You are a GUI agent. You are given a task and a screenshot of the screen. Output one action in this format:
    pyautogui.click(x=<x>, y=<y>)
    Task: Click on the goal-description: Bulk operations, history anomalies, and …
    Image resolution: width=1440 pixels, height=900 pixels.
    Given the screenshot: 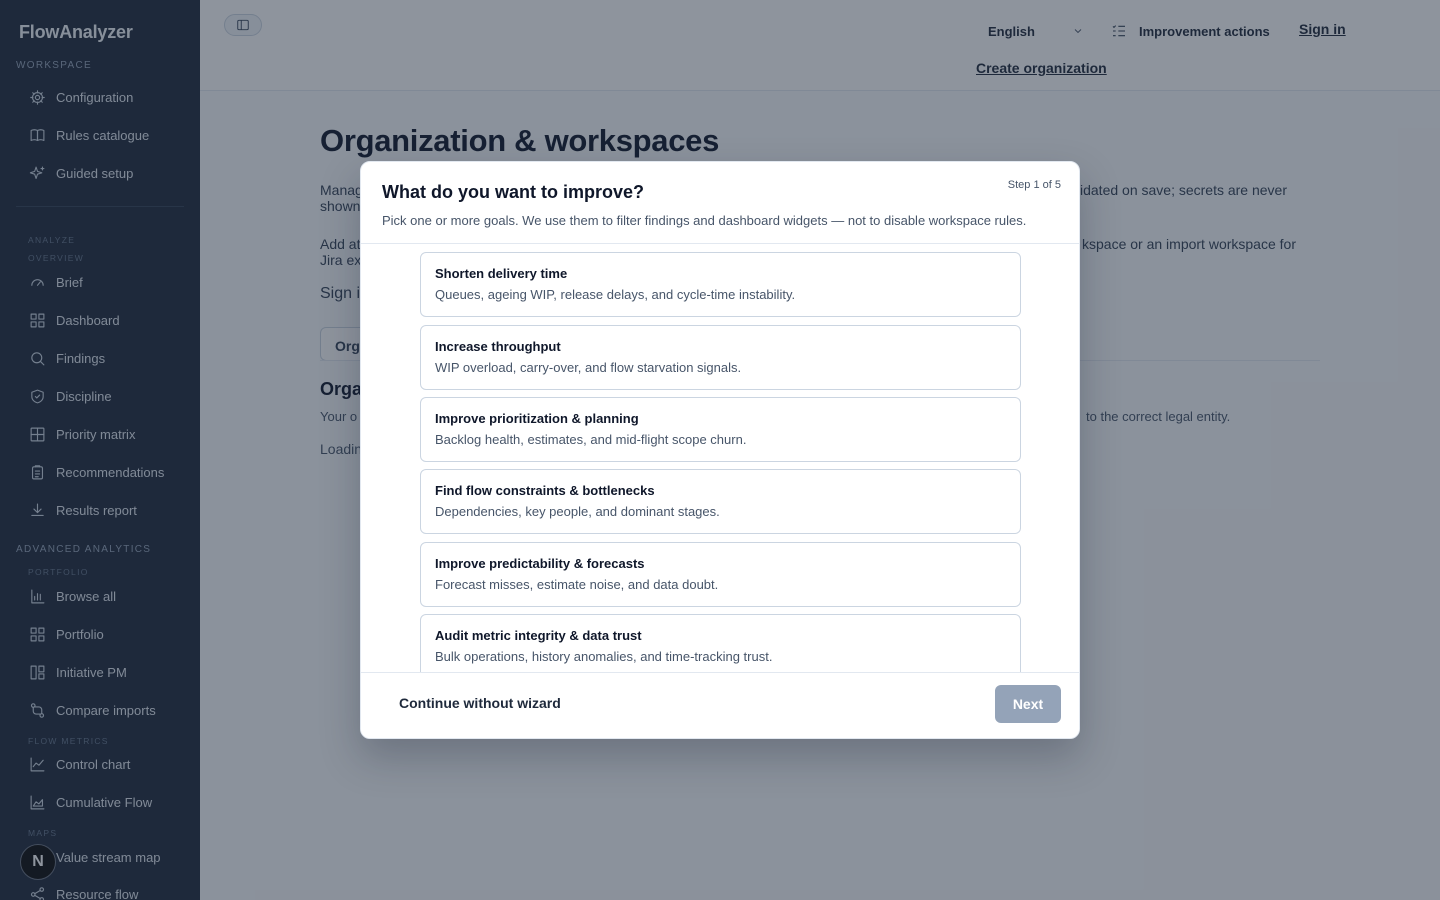 What is the action you would take?
    pyautogui.click(x=604, y=656)
    